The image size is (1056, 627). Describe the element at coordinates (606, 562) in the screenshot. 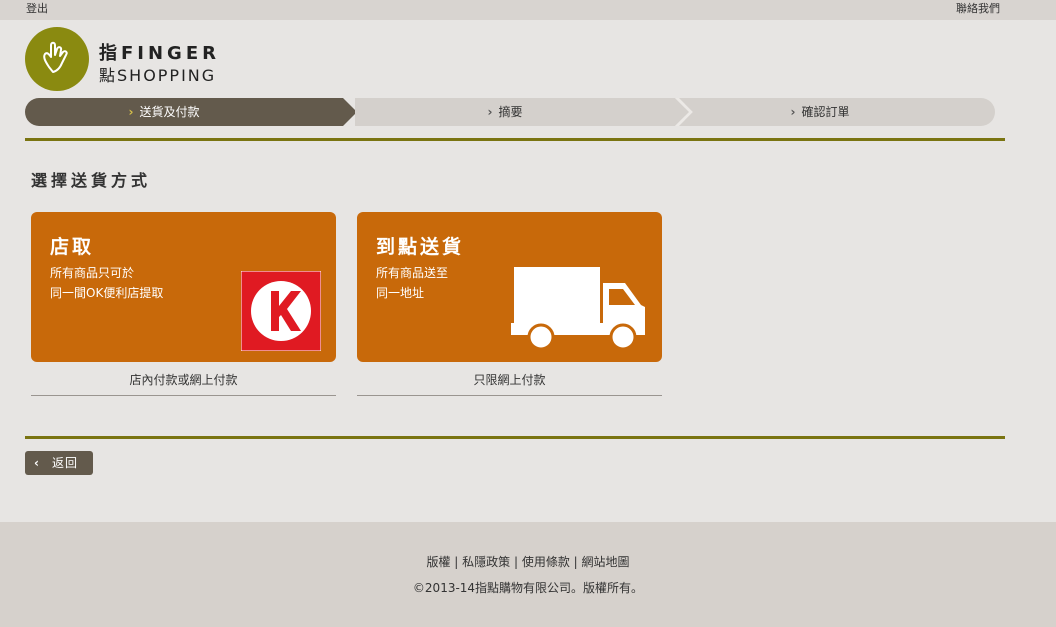

I see `footer-link-sitemap: 網站地圖` at that location.